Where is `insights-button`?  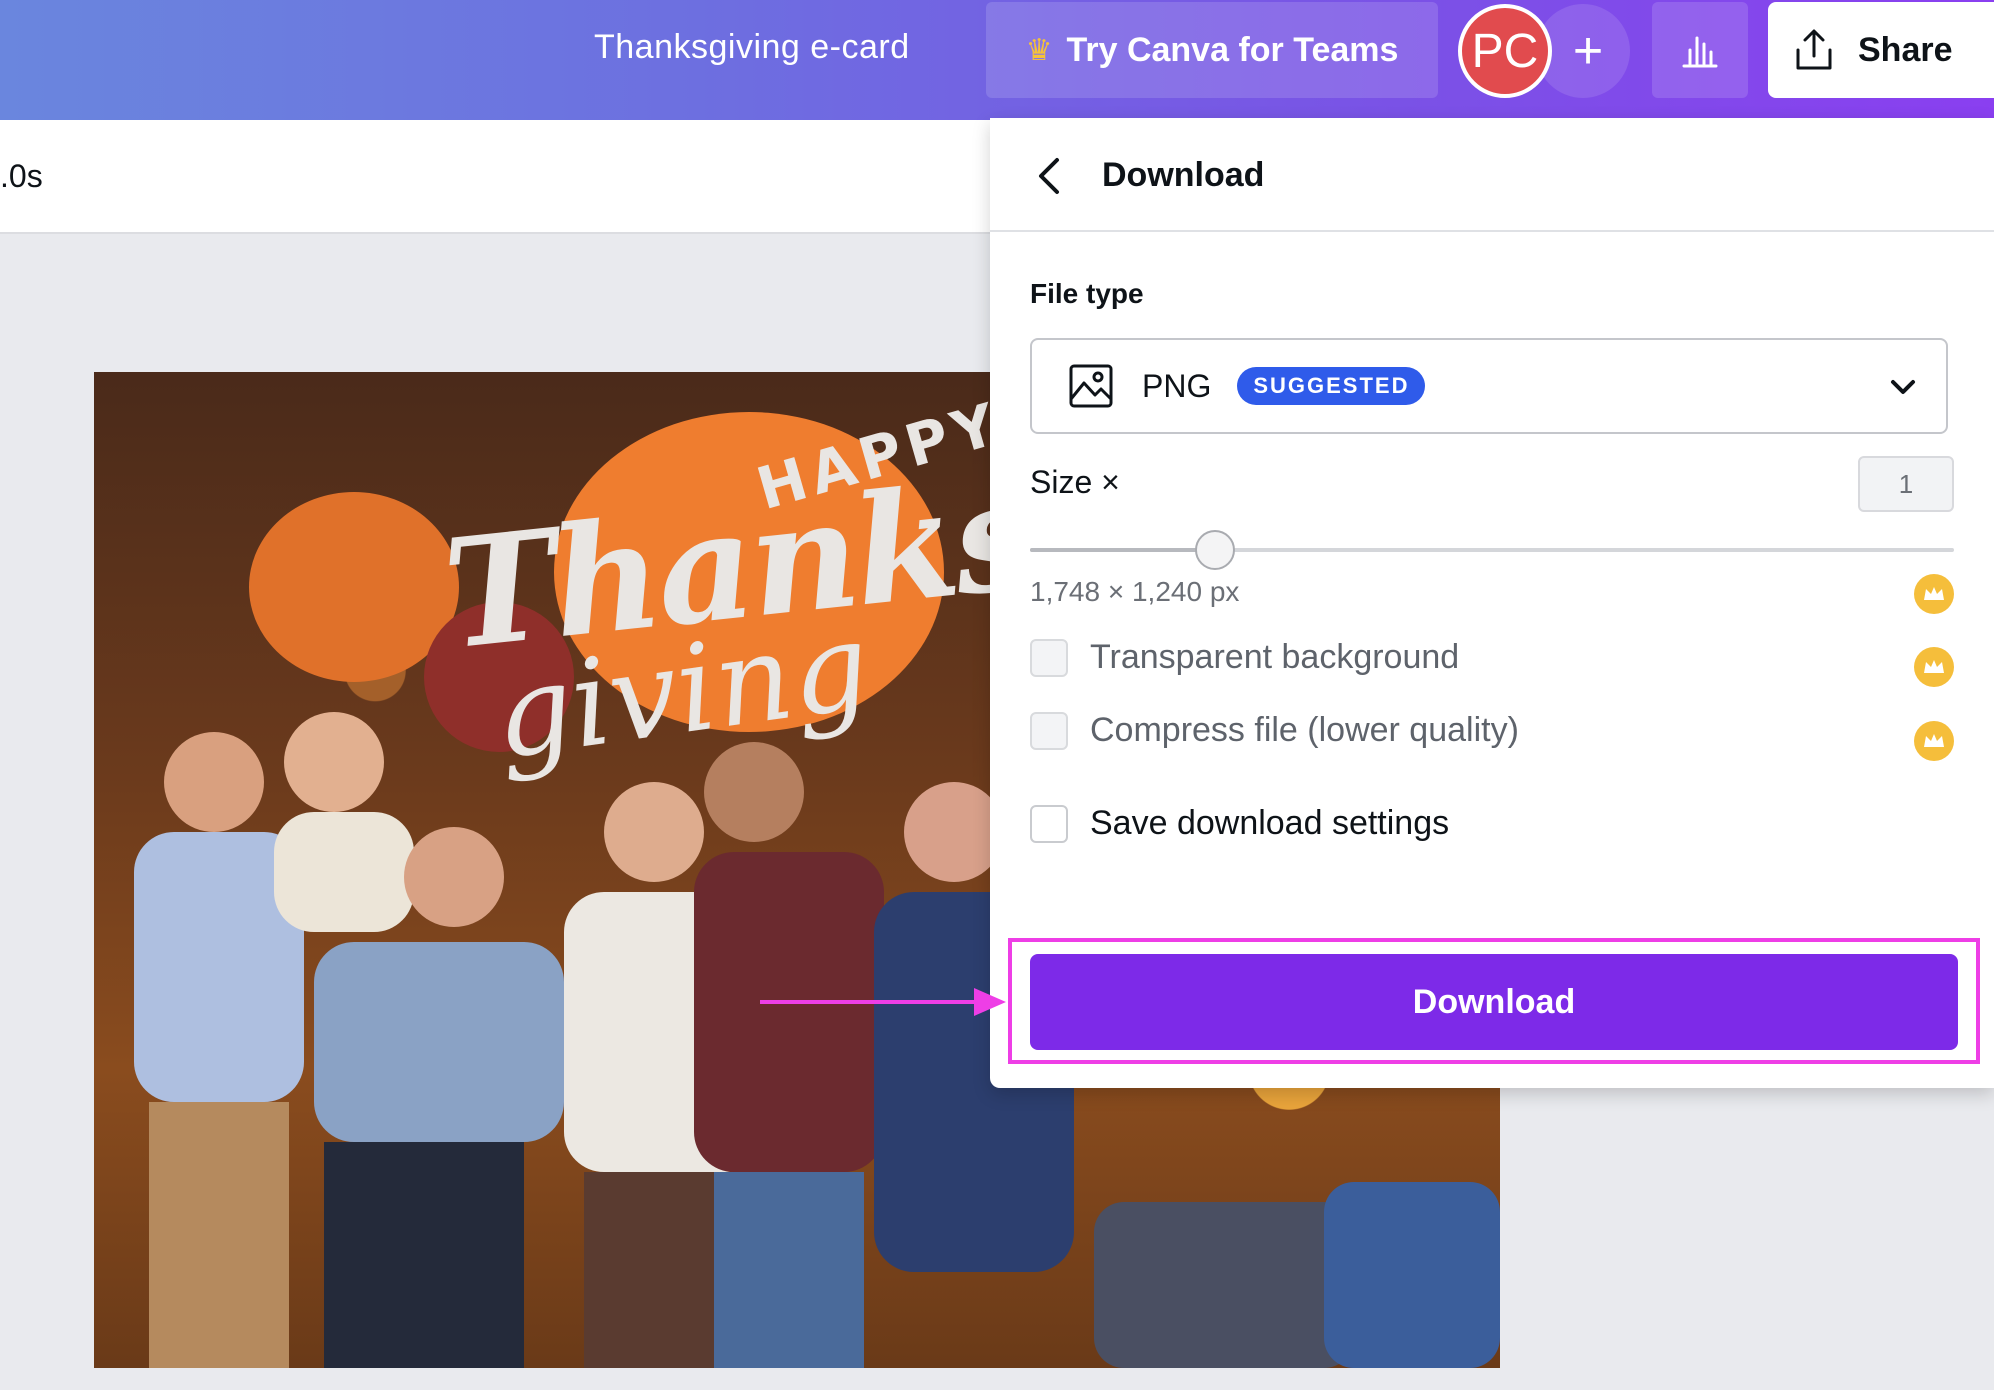 insights-button is located at coordinates (1700, 50).